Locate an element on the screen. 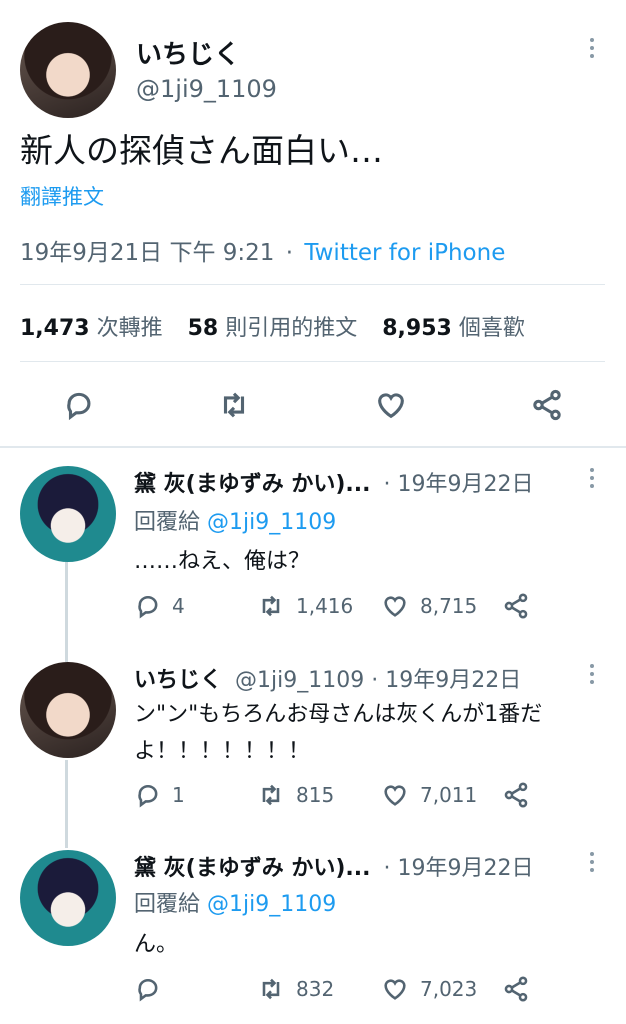 The height and width of the screenshot is (1024, 626). reply-text: ……ねえ、俺は？ is located at coordinates (222, 561).